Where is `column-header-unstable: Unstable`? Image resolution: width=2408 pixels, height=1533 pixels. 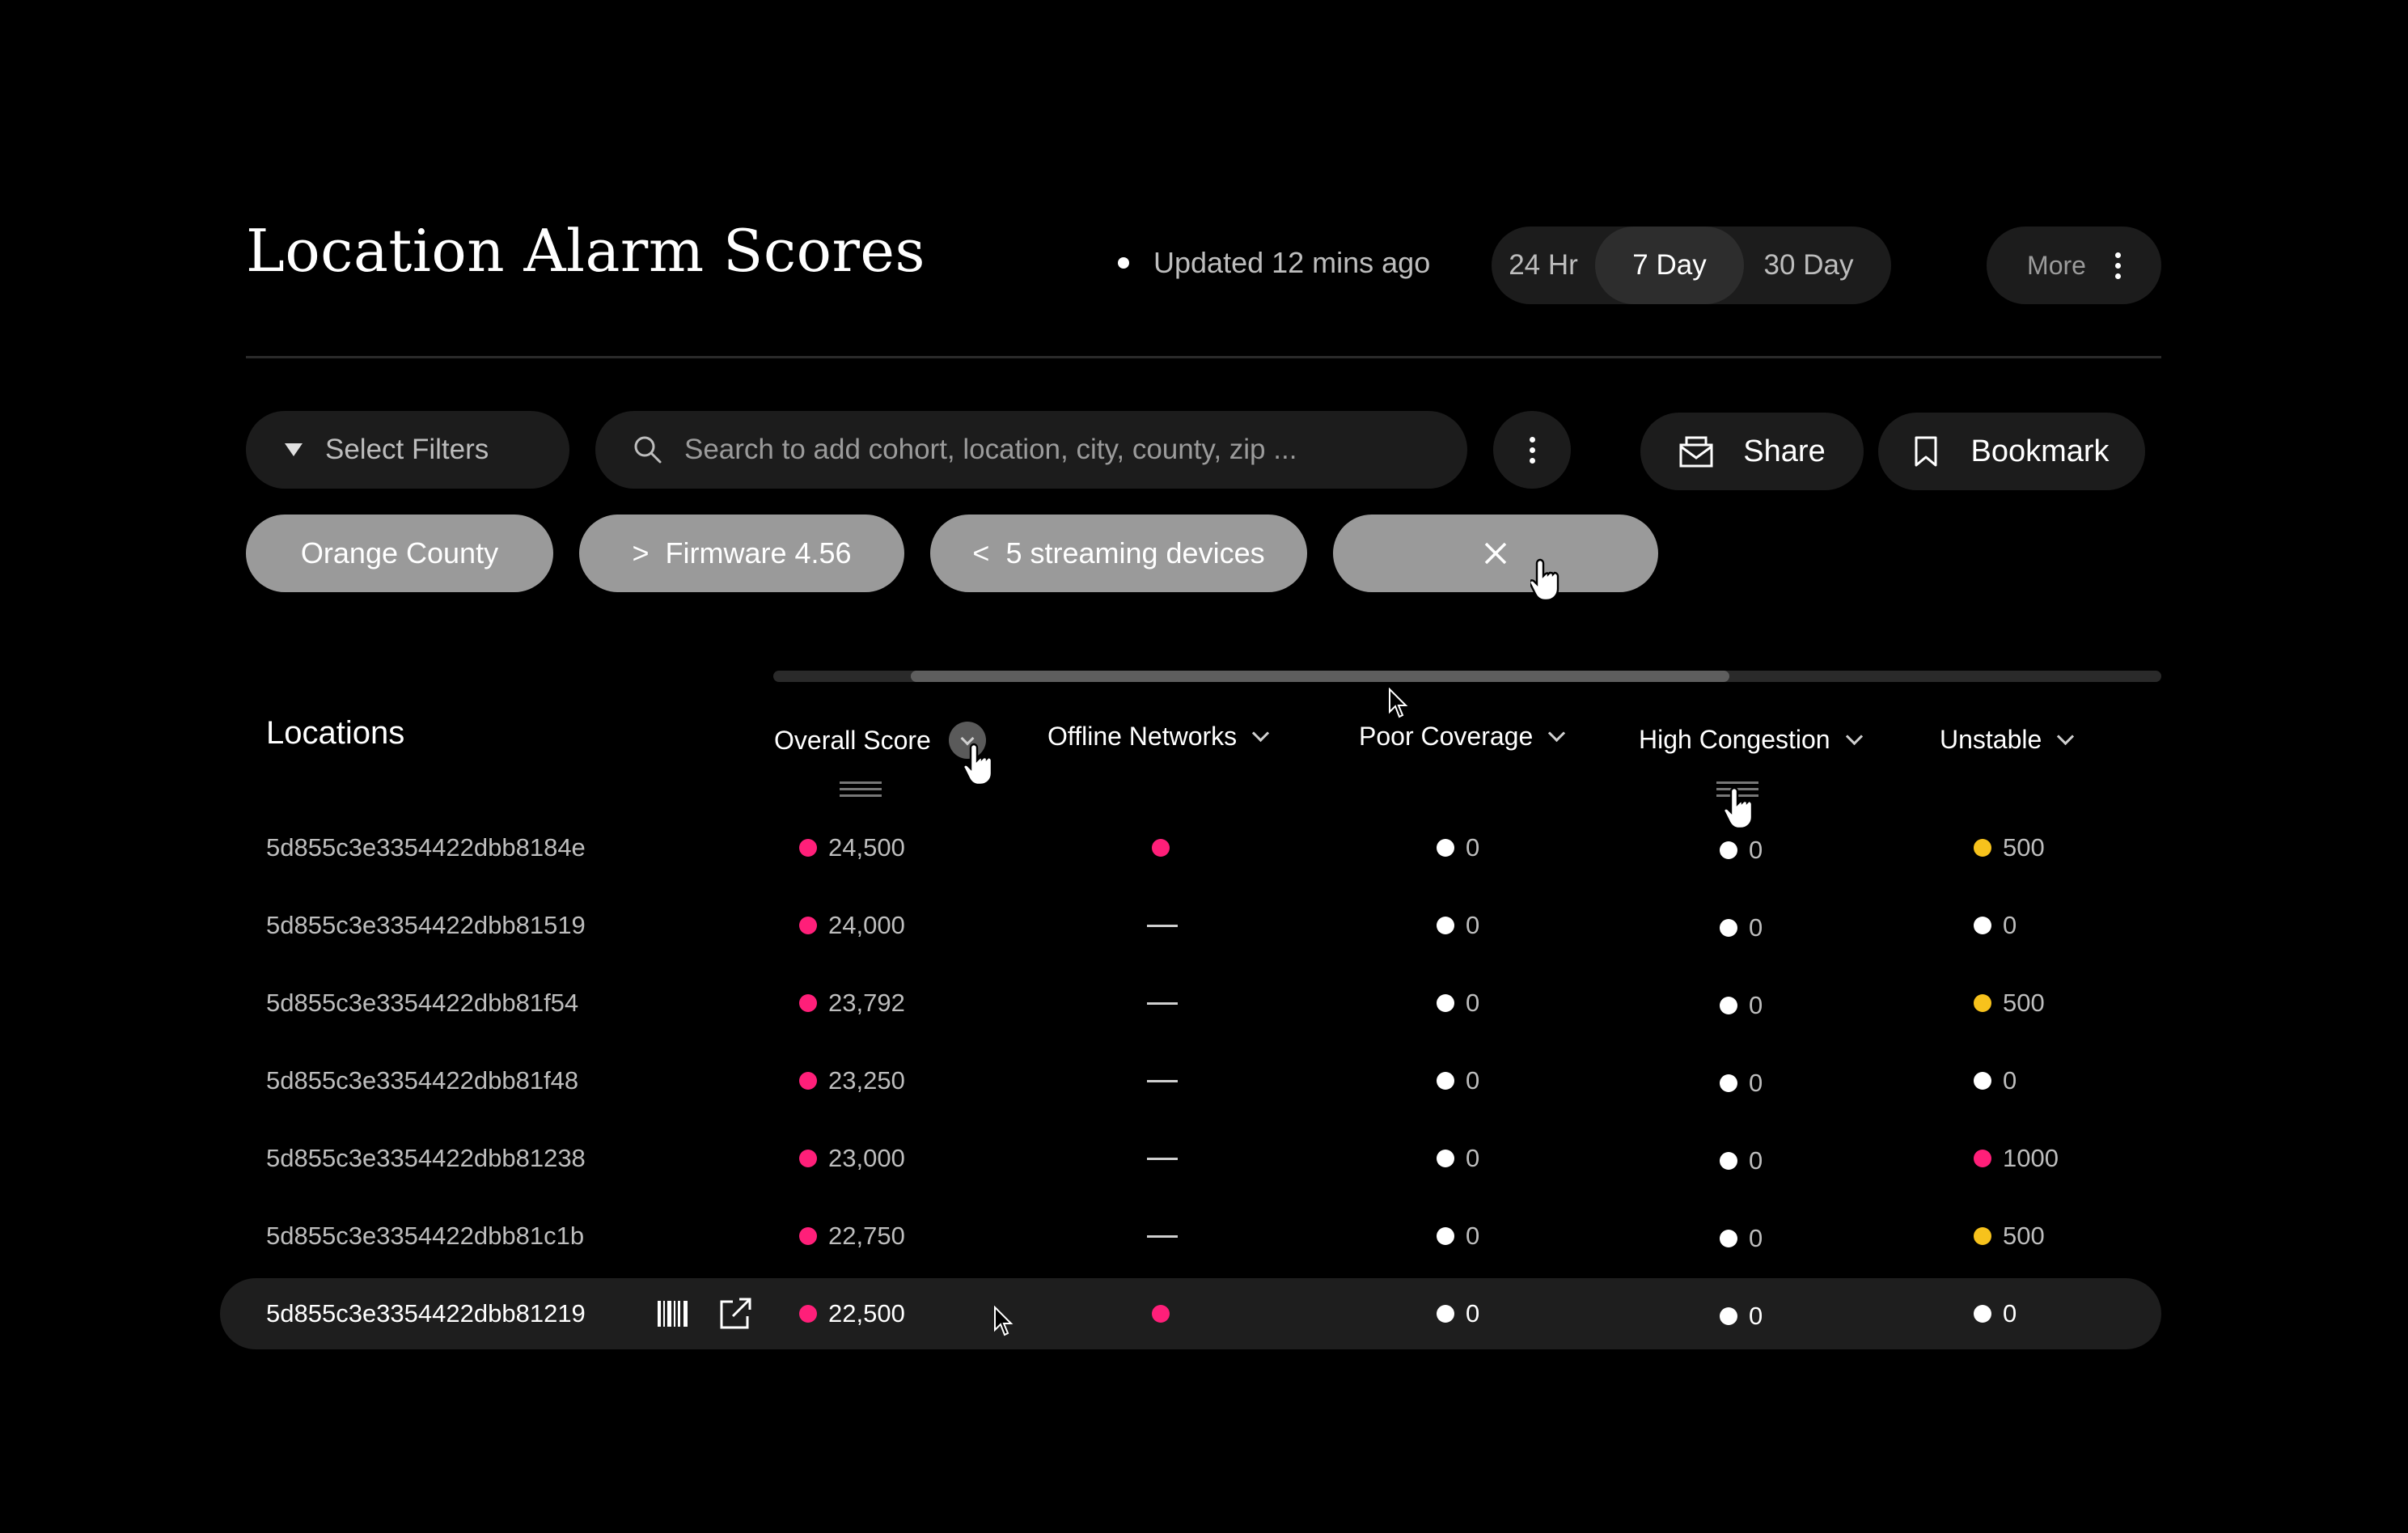
column-header-unstable: Unstable is located at coordinates (2007, 740).